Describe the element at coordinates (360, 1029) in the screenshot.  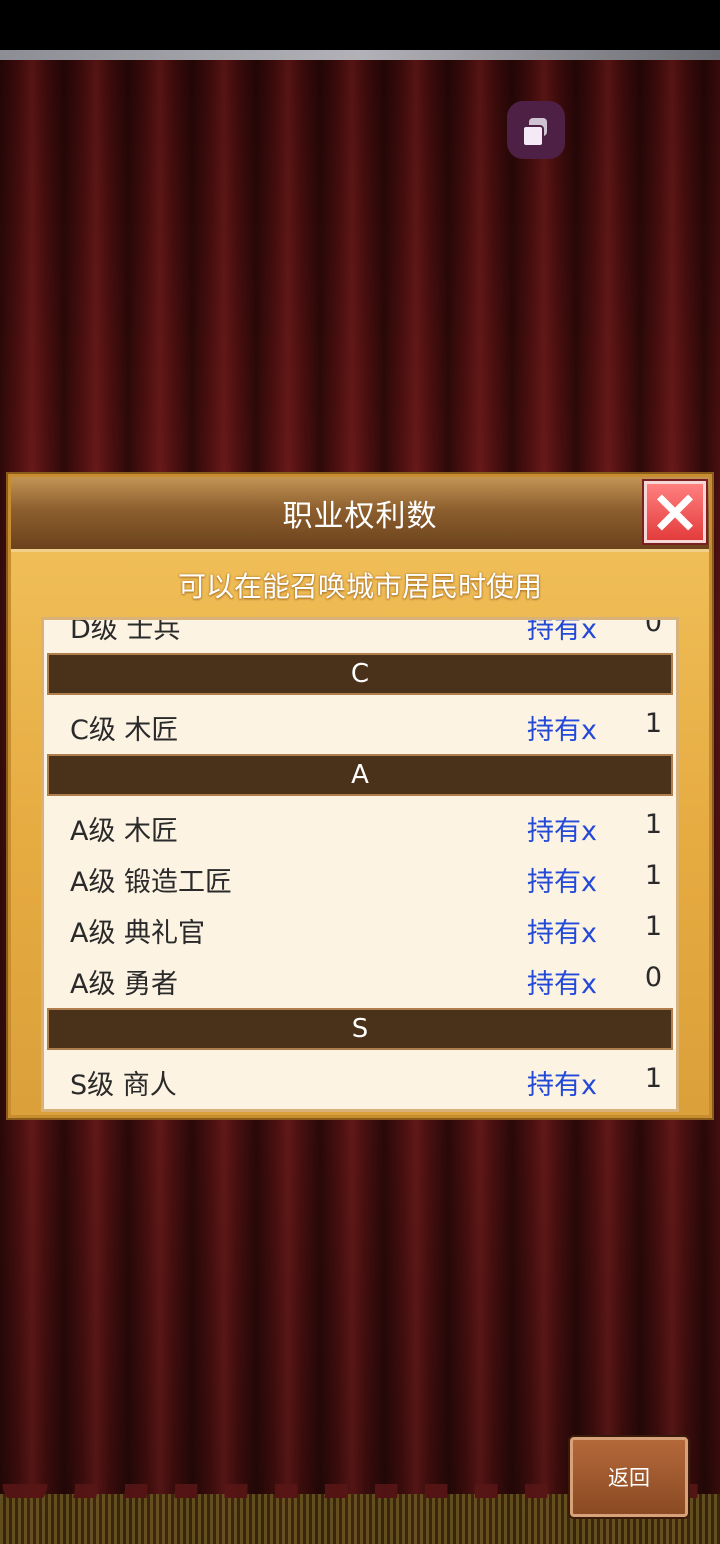
I see `section-header: S` at that location.